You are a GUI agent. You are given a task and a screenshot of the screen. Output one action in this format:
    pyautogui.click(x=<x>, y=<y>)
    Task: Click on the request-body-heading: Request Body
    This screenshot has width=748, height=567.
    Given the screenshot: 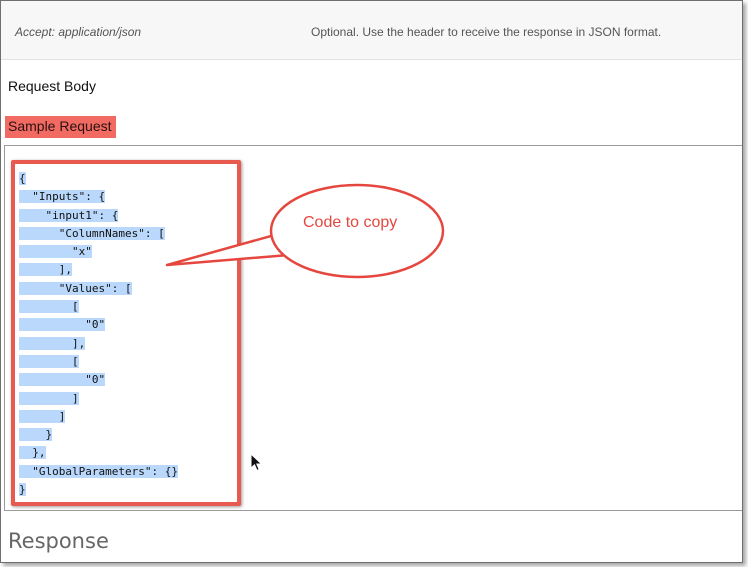 What is the action you would take?
    pyautogui.click(x=52, y=86)
    